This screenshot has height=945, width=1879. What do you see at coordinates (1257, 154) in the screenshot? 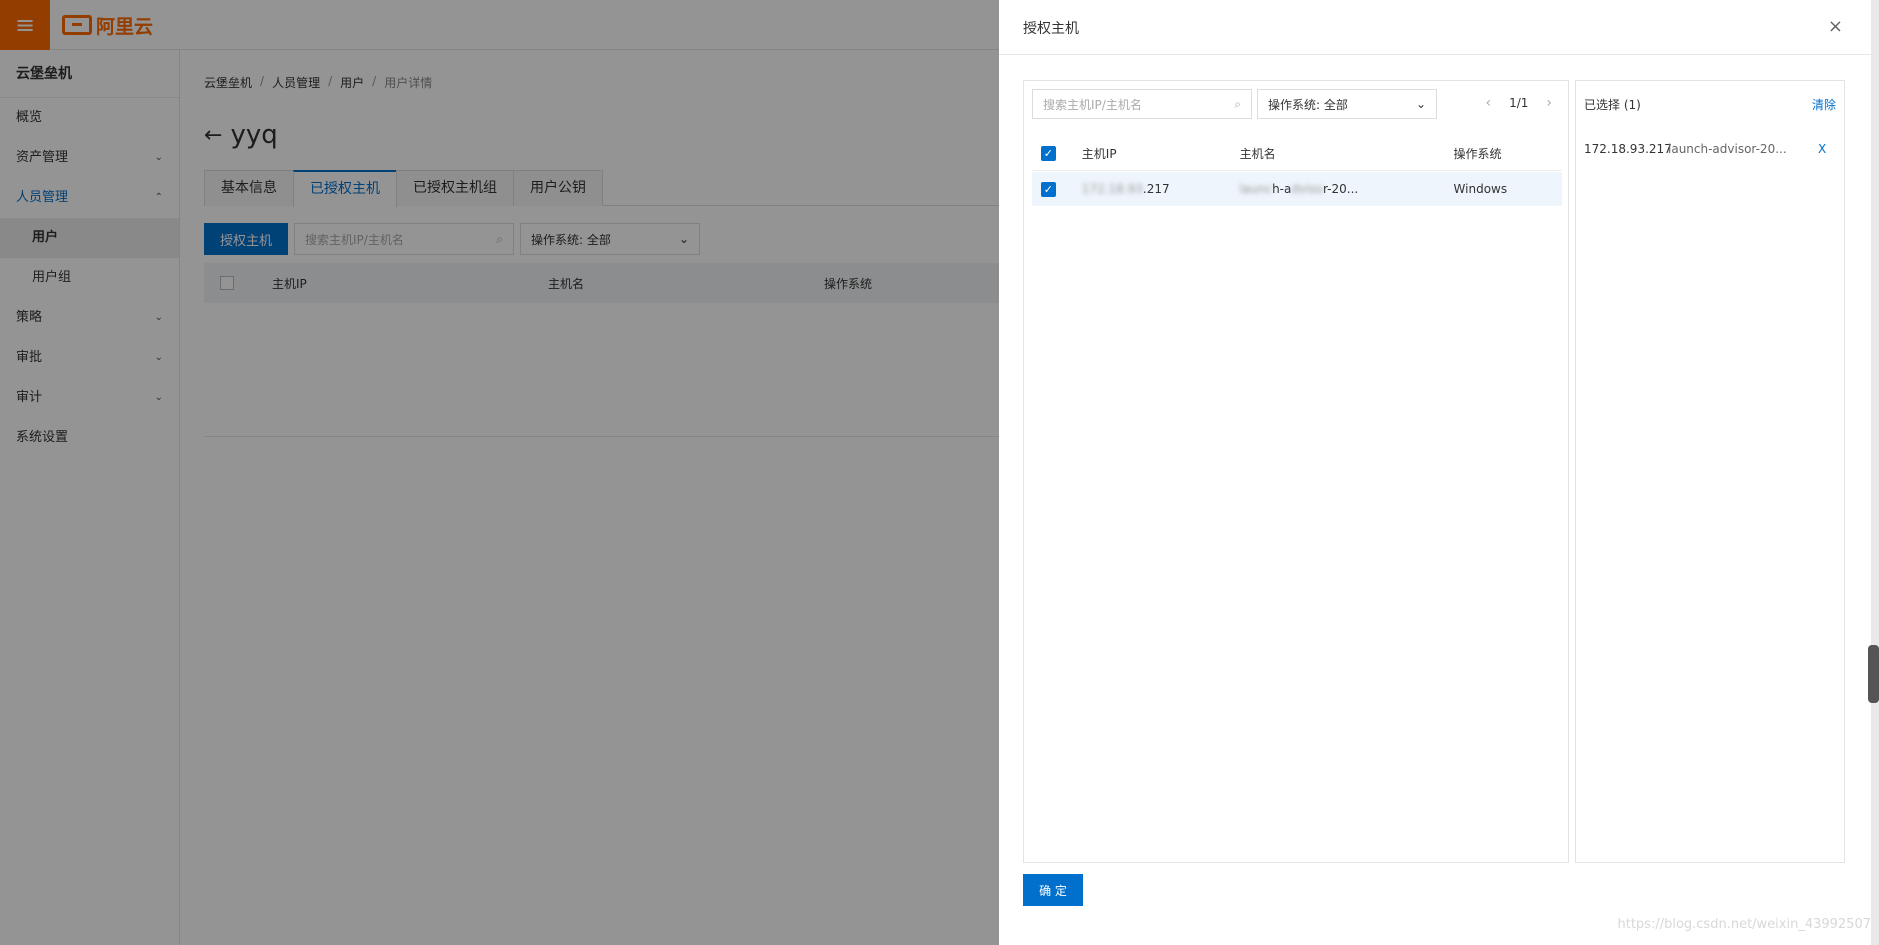
I see `column-host-name: 主机名` at bounding box center [1257, 154].